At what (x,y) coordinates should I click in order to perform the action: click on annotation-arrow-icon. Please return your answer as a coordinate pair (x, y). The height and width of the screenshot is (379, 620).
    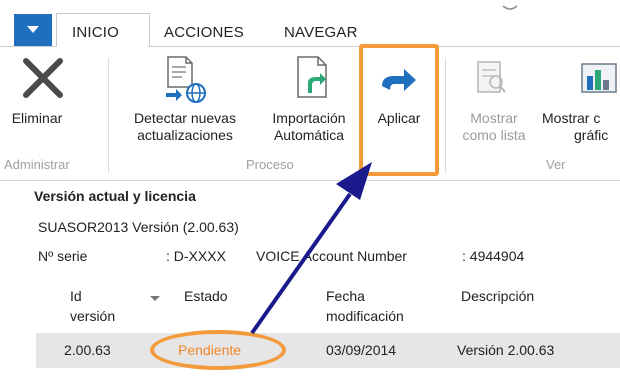
    Looking at the image, I should click on (311, 248).